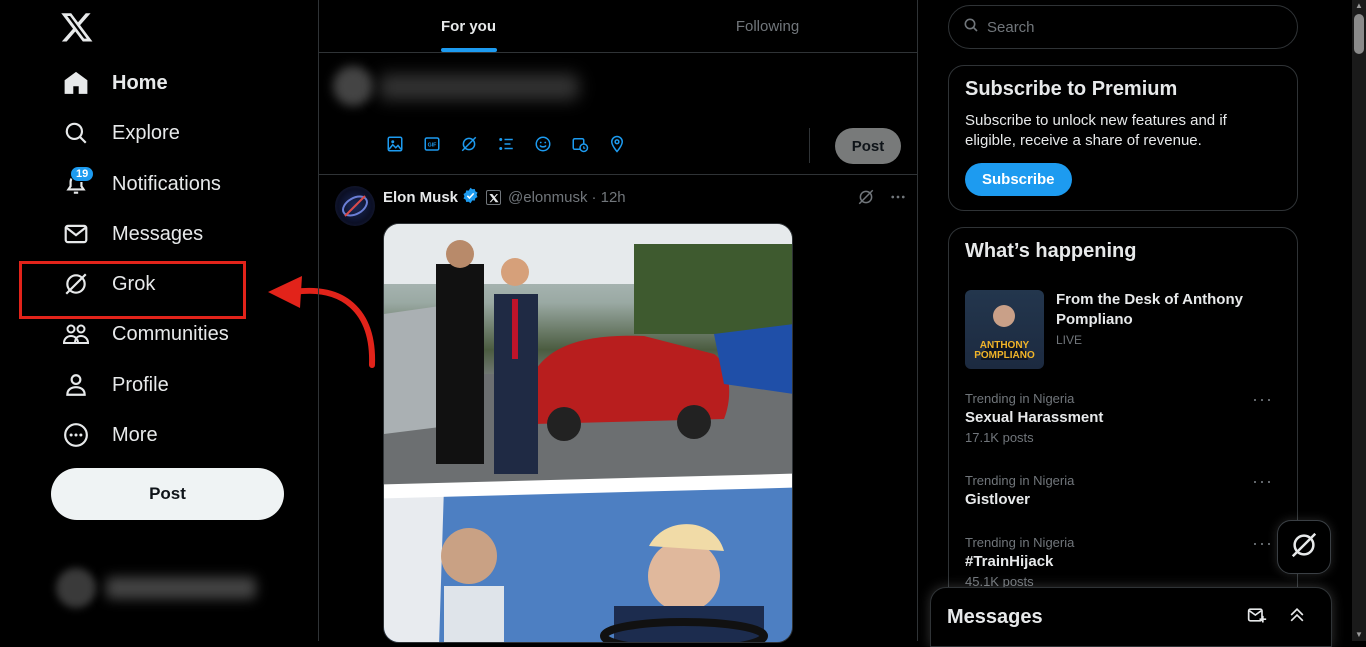 The image size is (1366, 647). What do you see at coordinates (1359, 320) in the screenshot?
I see `page-scrollbar` at bounding box center [1359, 320].